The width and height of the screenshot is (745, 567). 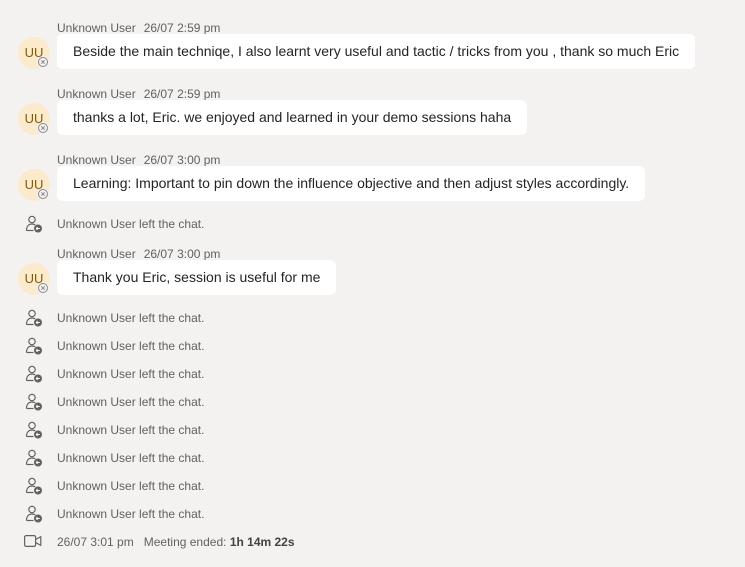 What do you see at coordinates (262, 542) in the screenshot?
I see `meeting-duration: 1h 14m 22s` at bounding box center [262, 542].